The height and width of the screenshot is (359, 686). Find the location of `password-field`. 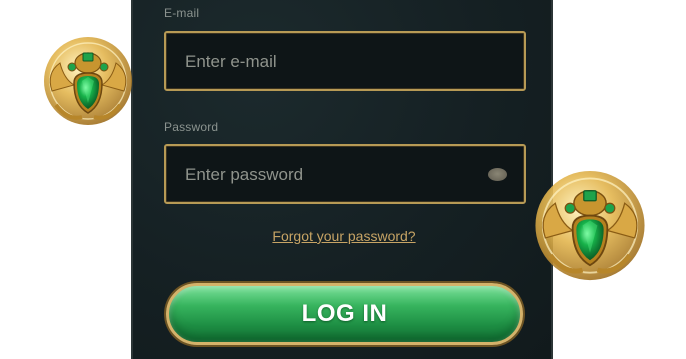

password-field is located at coordinates (335, 175).